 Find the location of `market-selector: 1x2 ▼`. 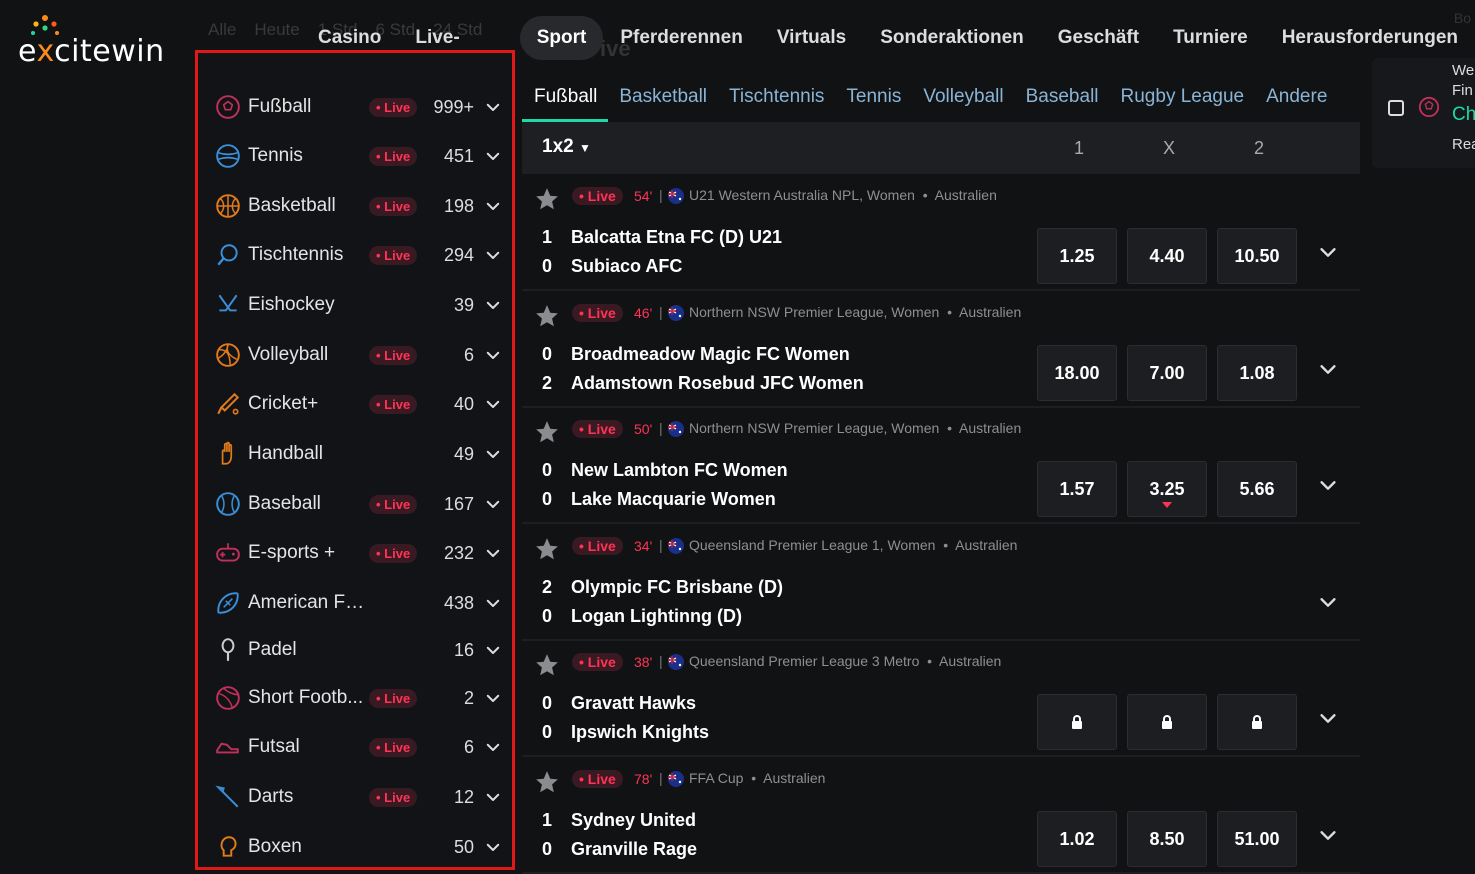

market-selector: 1x2 ▼ is located at coordinates (566, 147).